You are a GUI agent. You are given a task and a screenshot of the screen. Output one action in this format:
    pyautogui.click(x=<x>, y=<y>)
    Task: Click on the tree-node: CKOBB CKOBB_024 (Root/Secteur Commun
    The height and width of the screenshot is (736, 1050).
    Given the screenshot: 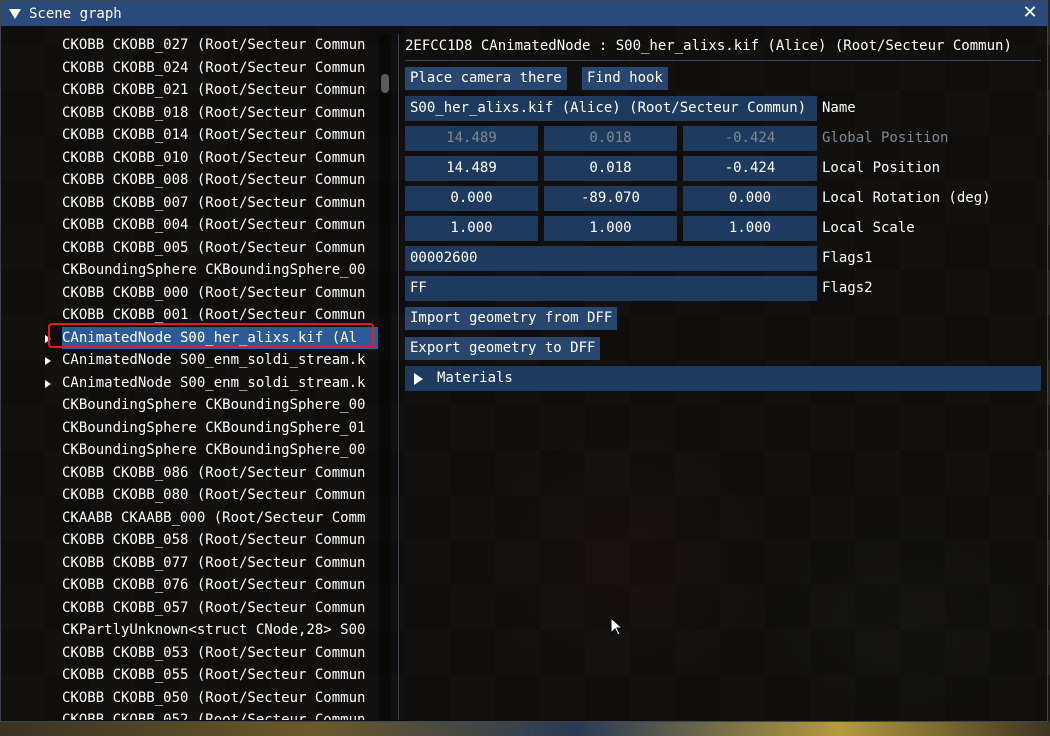 What is the action you would take?
    pyautogui.click(x=191, y=68)
    